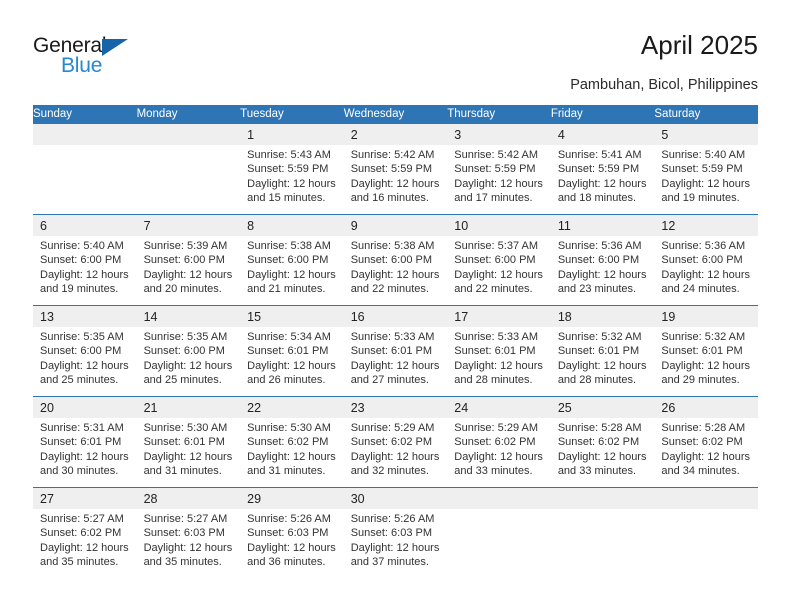 The width and height of the screenshot is (792, 612). Describe the element at coordinates (499, 498) in the screenshot. I see `day-number-band` at that location.